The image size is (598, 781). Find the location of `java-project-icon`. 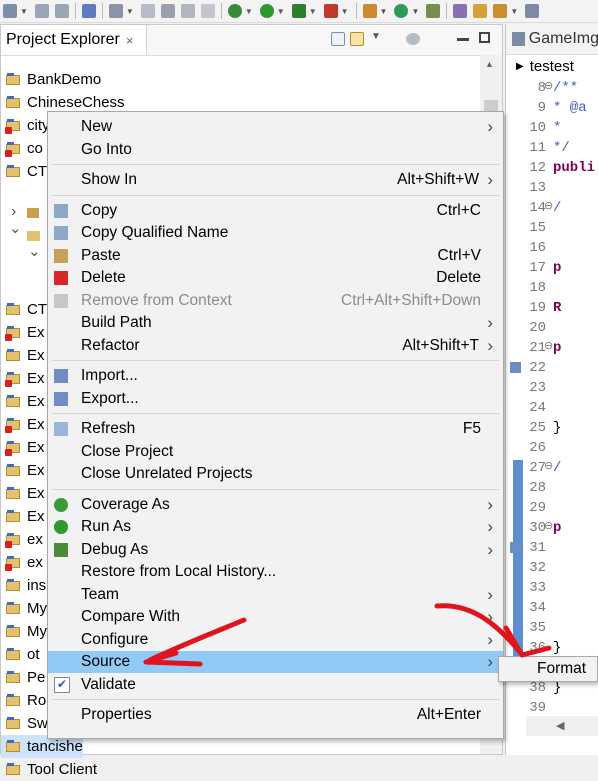

java-project-icon is located at coordinates (13, 769).